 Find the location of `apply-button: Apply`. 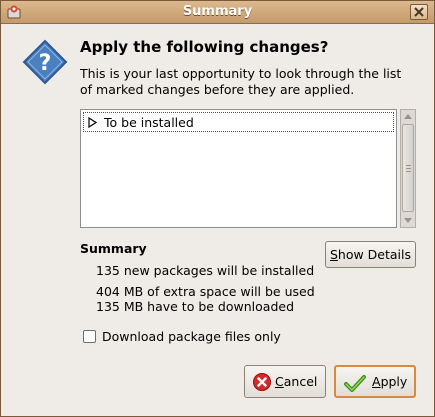

apply-button: Apply is located at coordinates (375, 381).